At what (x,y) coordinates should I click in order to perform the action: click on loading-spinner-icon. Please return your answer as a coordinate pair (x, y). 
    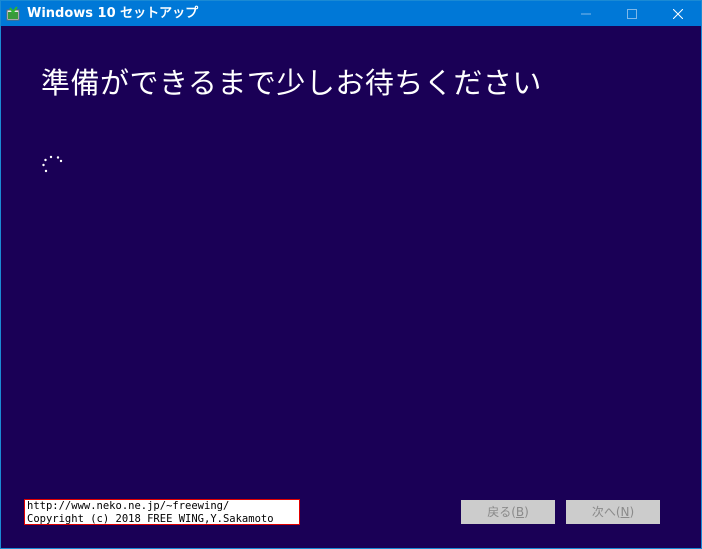
    Looking at the image, I should click on (53, 165).